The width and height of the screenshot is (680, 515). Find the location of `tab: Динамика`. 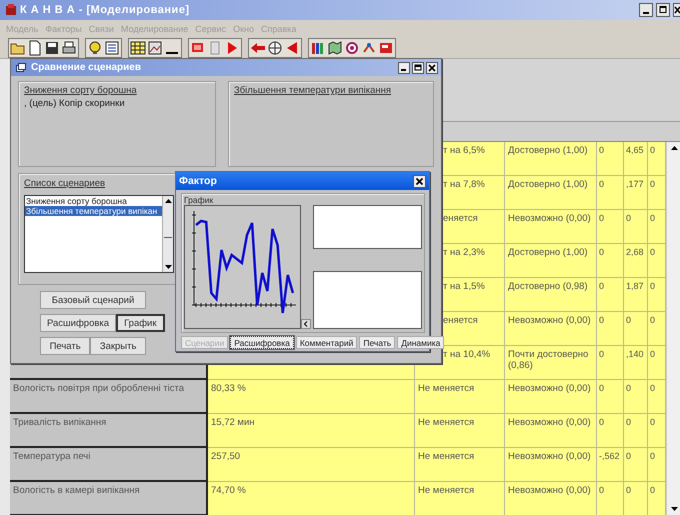

tab: Динамика is located at coordinates (420, 342).